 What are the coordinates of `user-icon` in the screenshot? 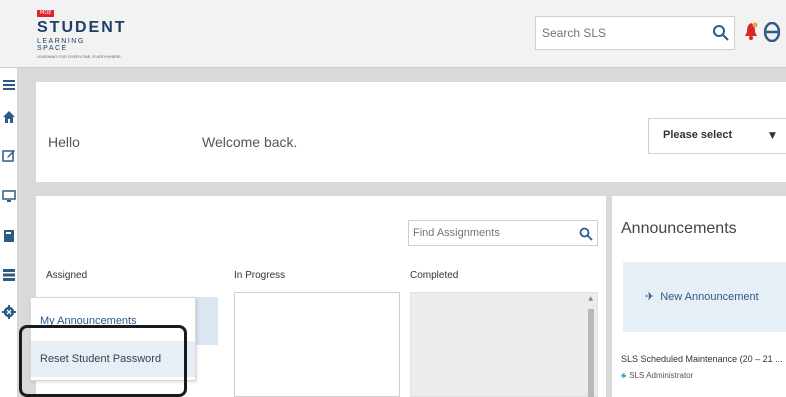 It's located at (772, 32).